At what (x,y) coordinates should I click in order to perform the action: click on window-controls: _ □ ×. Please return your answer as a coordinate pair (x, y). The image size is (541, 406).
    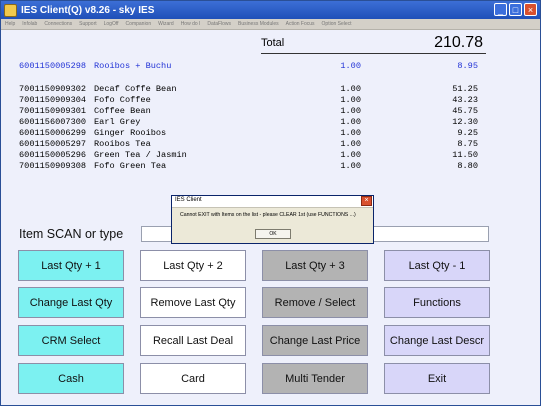
    Looking at the image, I should click on (515, 9).